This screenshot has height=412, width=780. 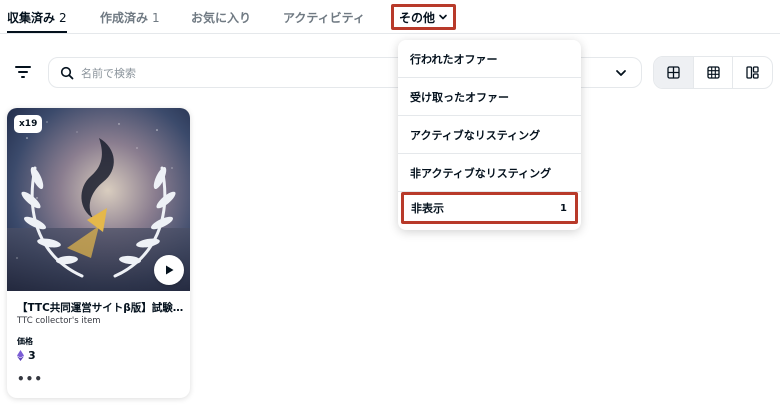 I want to click on tab-more: その他, so click(x=423, y=17).